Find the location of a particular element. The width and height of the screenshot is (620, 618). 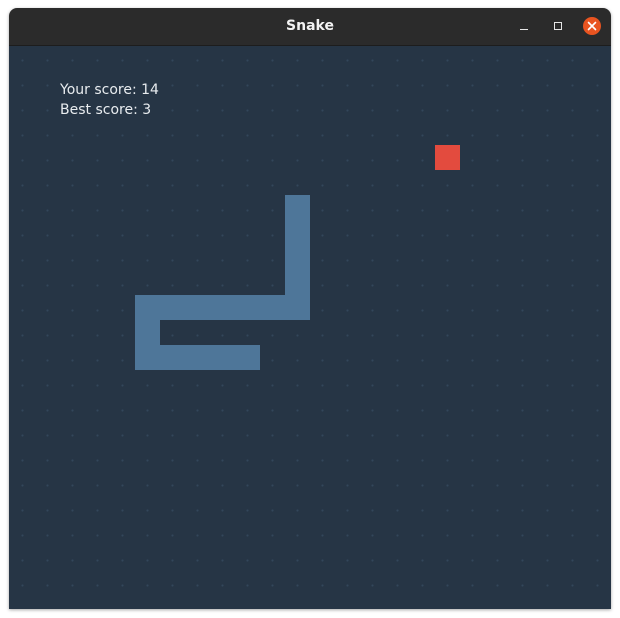

title-bar: Snake is located at coordinates (310, 27).